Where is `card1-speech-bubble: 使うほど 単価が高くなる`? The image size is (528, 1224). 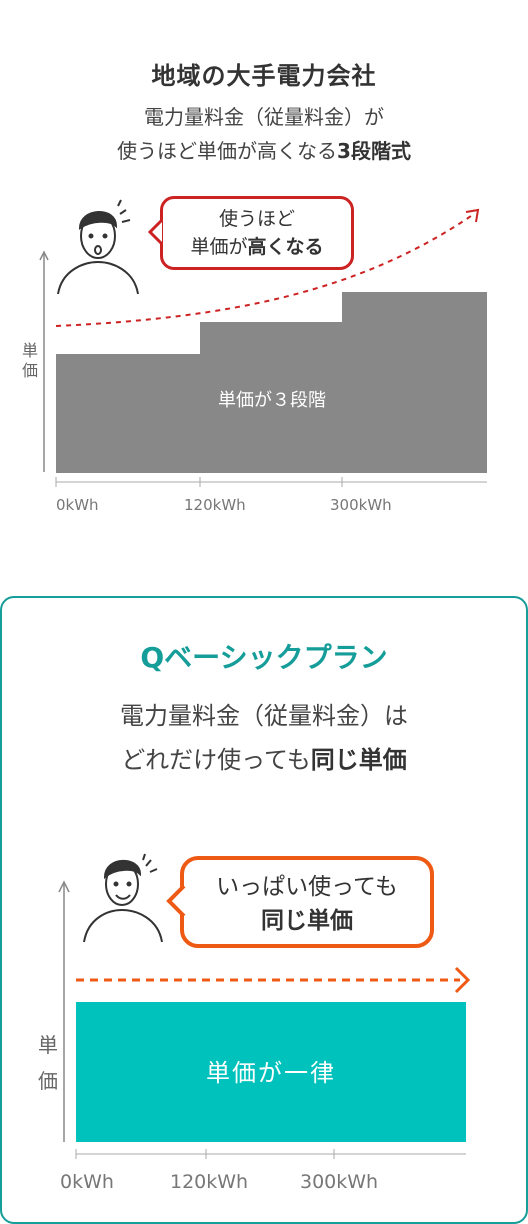 card1-speech-bubble: 使うほど 単価が高くなる is located at coordinates (257, 233).